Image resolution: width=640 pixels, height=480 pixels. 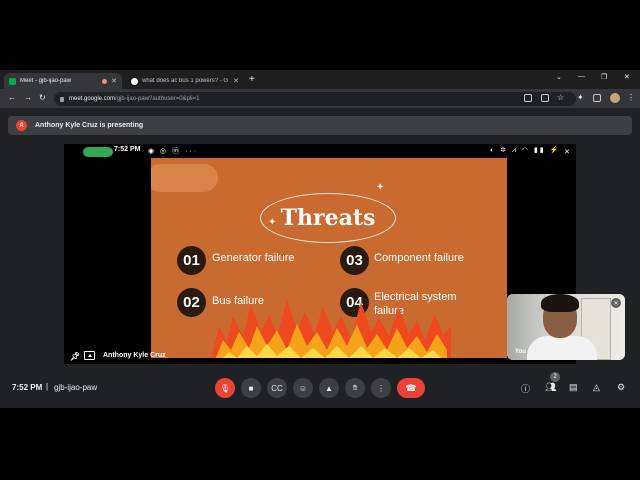 What do you see at coordinates (597, 98) in the screenshot?
I see `sidepanel-icon` at bounding box center [597, 98].